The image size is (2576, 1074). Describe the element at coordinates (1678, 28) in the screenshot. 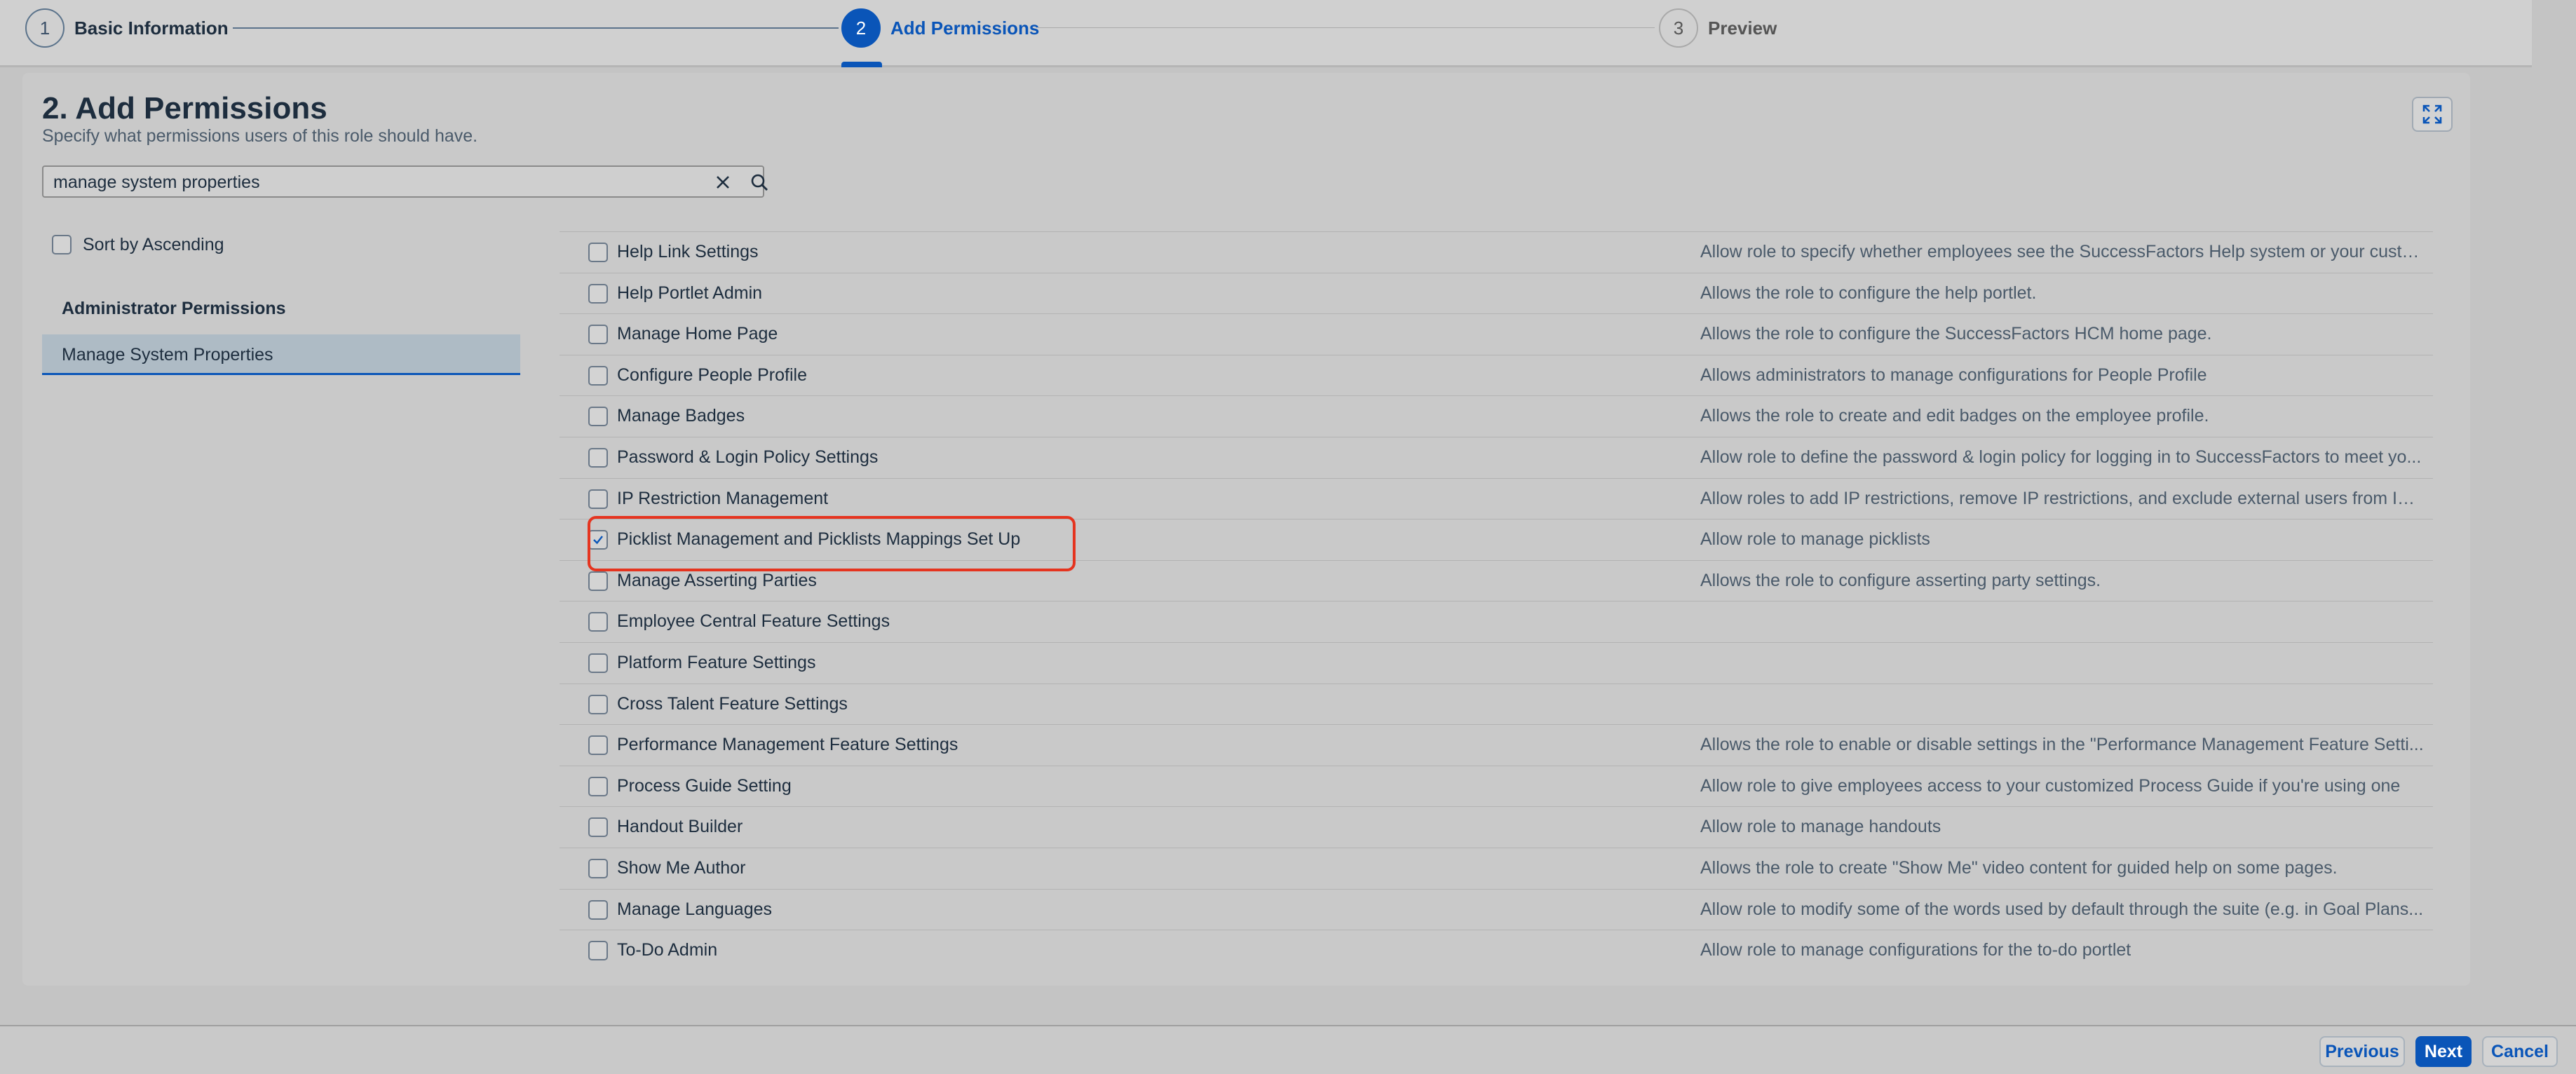

I see `step-number: 3` at that location.